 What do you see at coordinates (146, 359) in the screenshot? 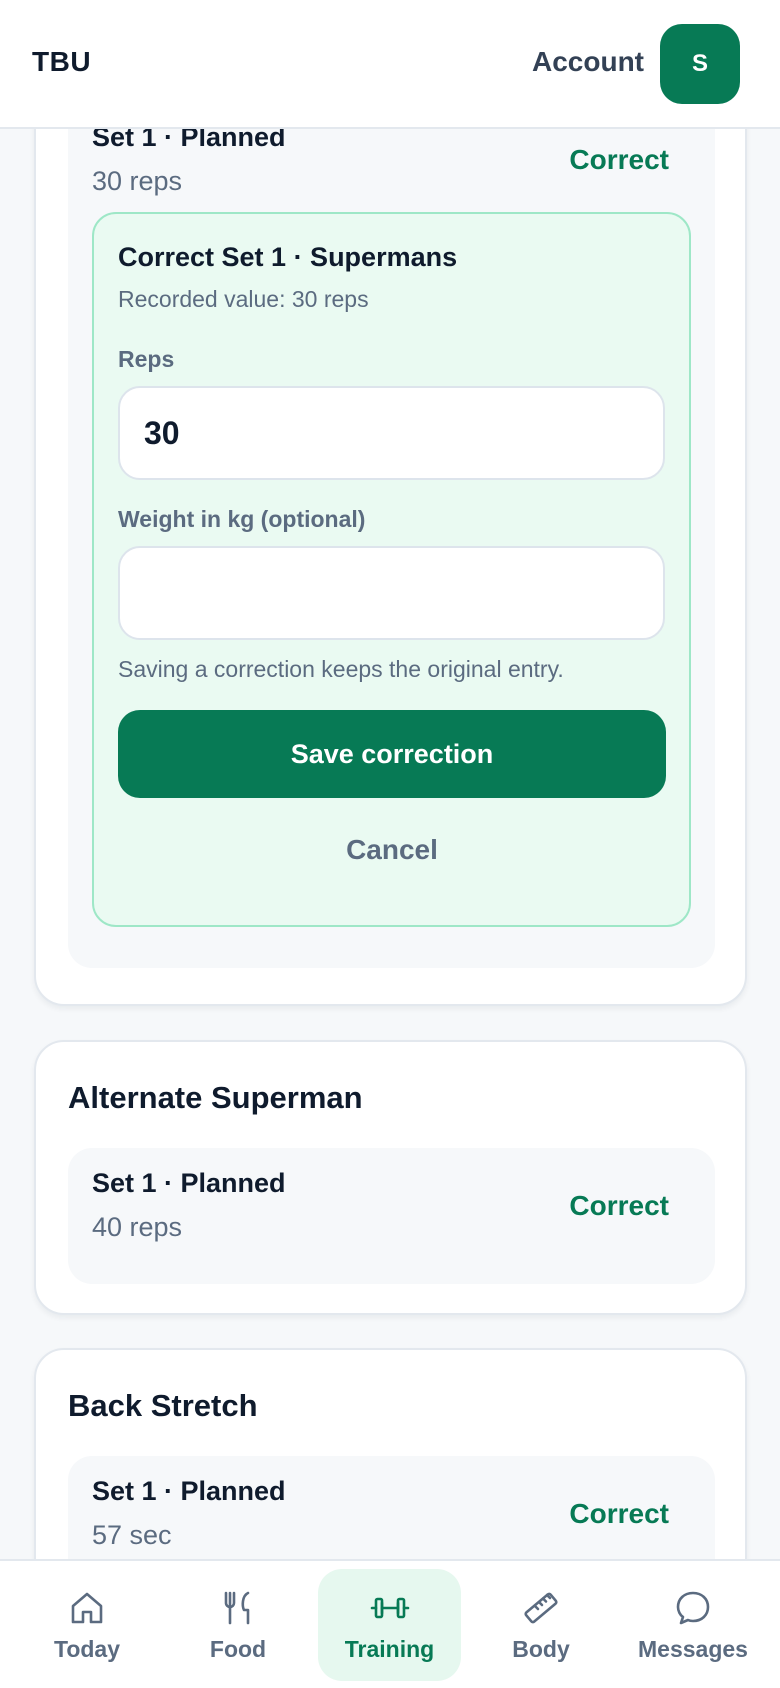
I see `reps-label: Reps` at bounding box center [146, 359].